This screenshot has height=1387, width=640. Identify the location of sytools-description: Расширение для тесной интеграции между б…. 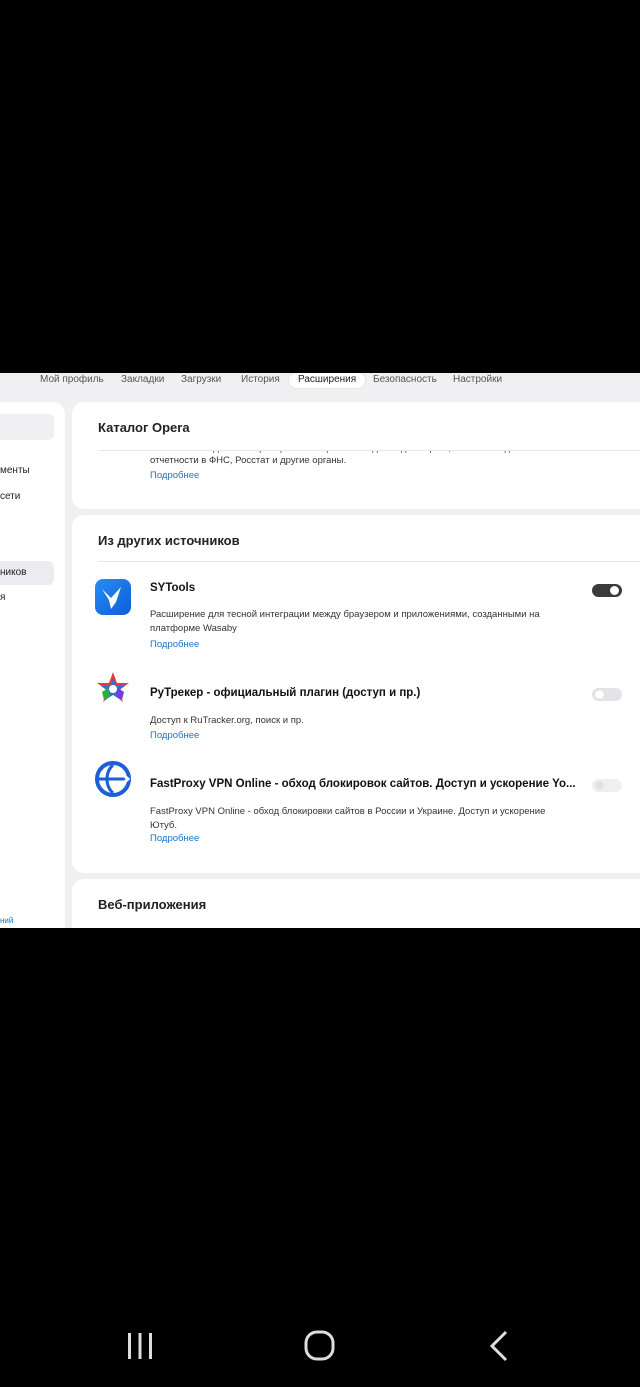
(345, 621).